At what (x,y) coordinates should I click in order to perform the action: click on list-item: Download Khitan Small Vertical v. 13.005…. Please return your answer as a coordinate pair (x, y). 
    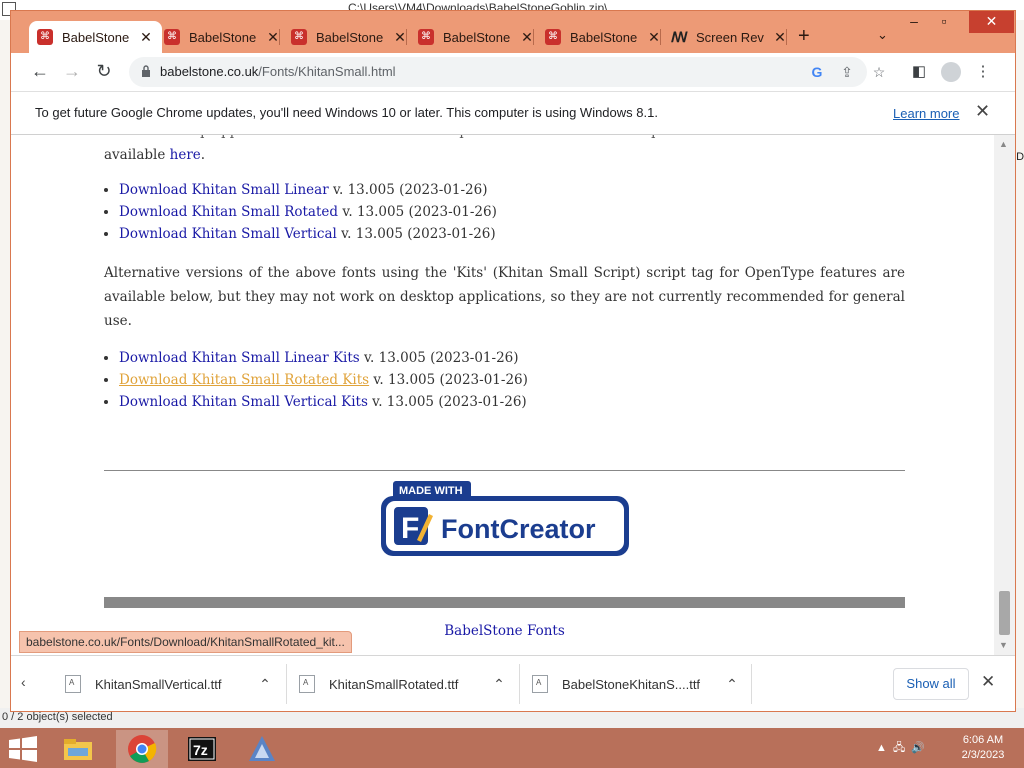
    Looking at the image, I should click on (512, 234).